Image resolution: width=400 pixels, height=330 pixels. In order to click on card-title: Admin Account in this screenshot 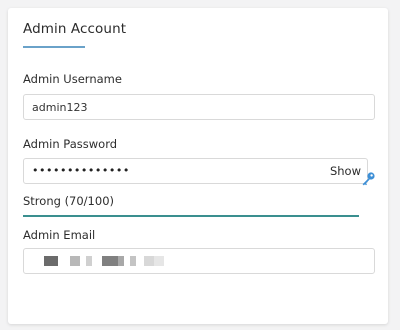, I will do `click(75, 29)`.